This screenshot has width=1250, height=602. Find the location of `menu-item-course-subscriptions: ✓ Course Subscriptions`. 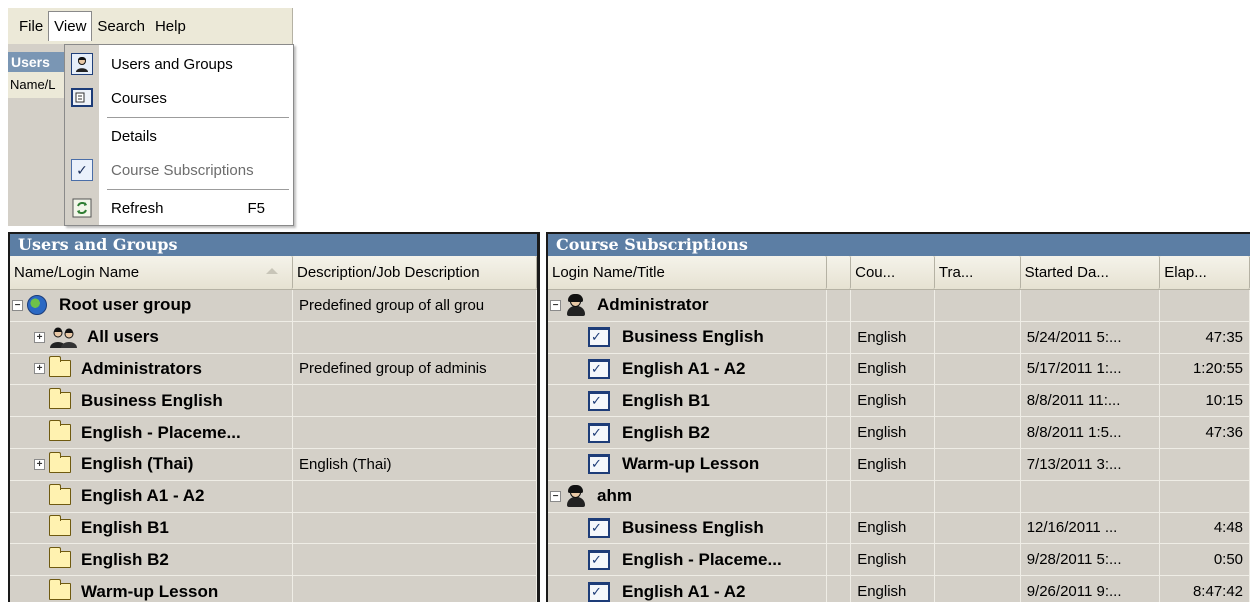

menu-item-course-subscriptions: ✓ Course Subscriptions is located at coordinates (179, 170).